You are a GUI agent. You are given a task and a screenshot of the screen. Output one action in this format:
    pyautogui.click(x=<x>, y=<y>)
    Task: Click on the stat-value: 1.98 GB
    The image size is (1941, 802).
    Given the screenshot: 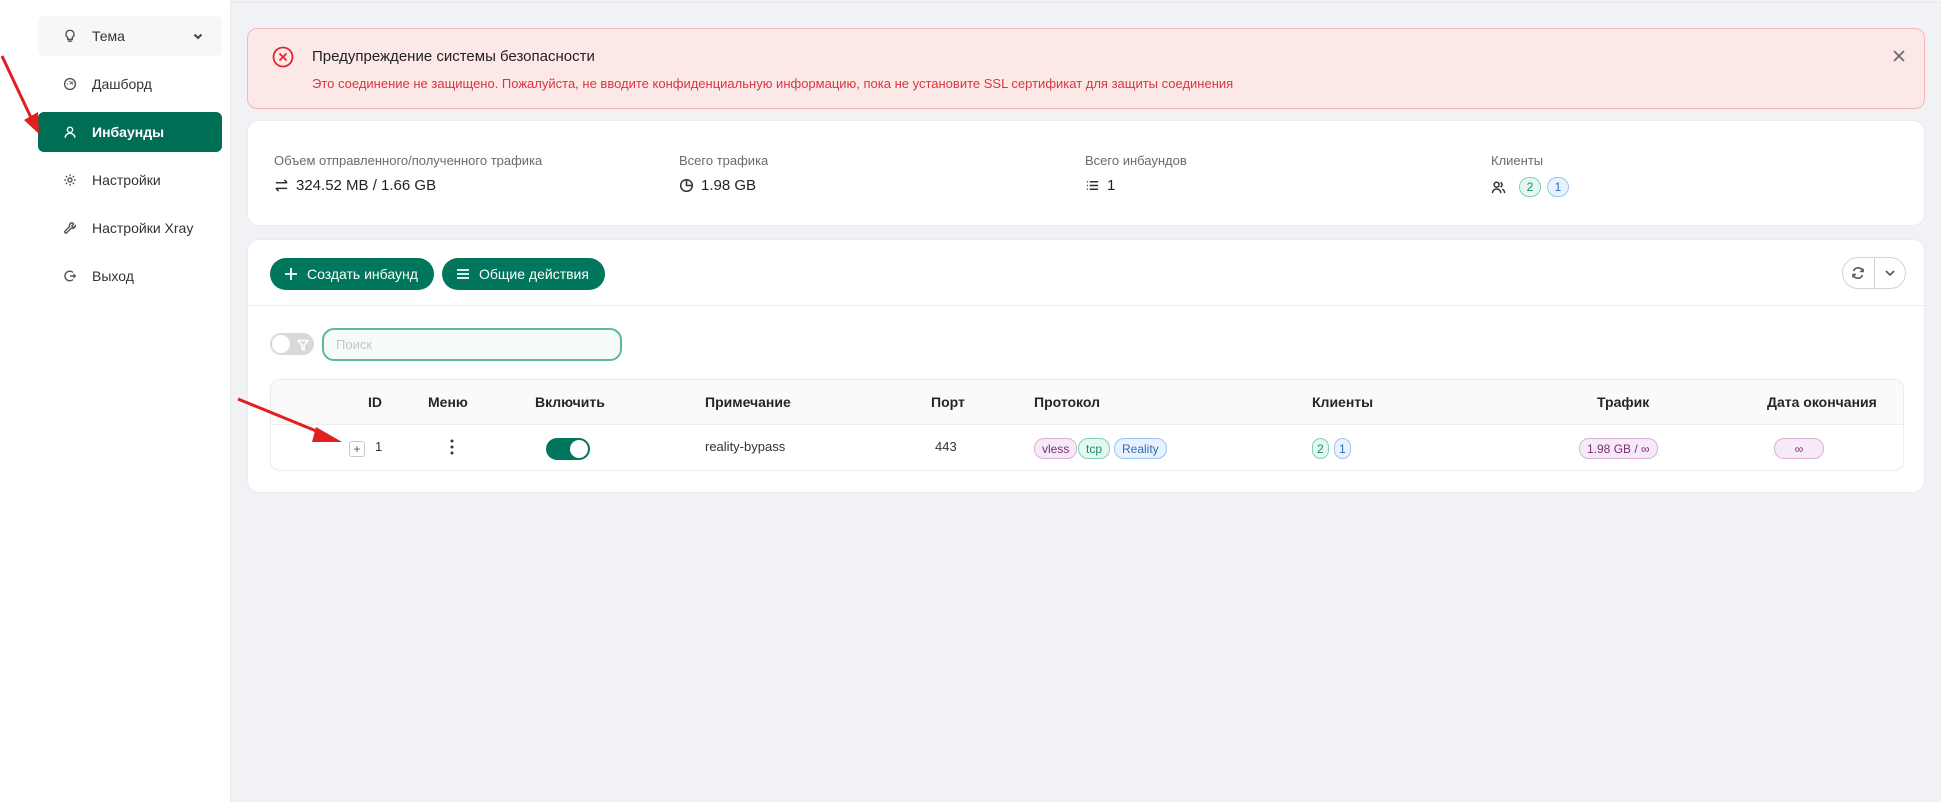 What is the action you would take?
    pyautogui.click(x=729, y=185)
    